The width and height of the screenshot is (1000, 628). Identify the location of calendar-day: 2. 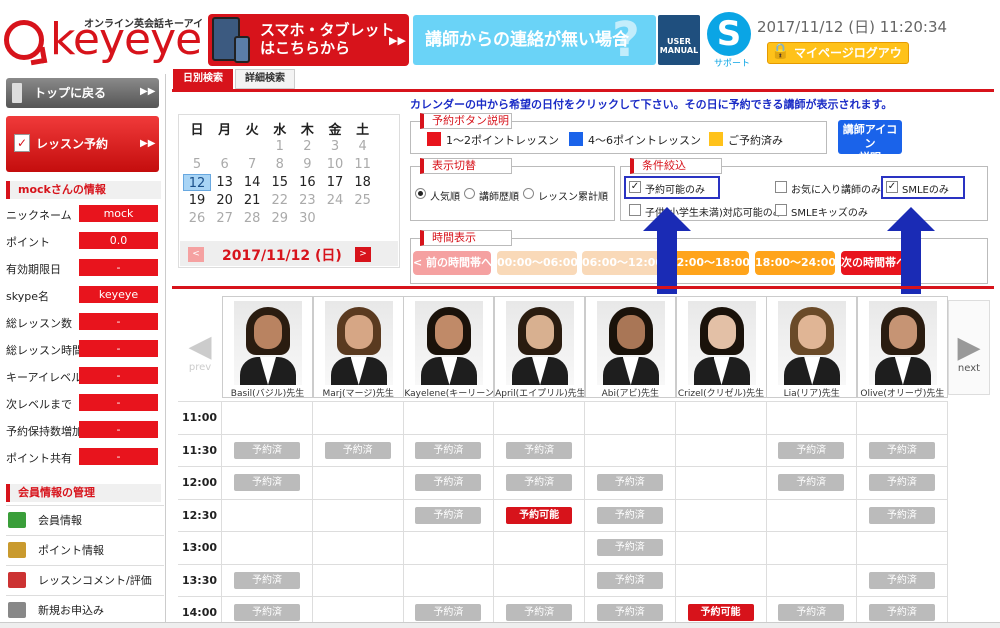
(307, 146).